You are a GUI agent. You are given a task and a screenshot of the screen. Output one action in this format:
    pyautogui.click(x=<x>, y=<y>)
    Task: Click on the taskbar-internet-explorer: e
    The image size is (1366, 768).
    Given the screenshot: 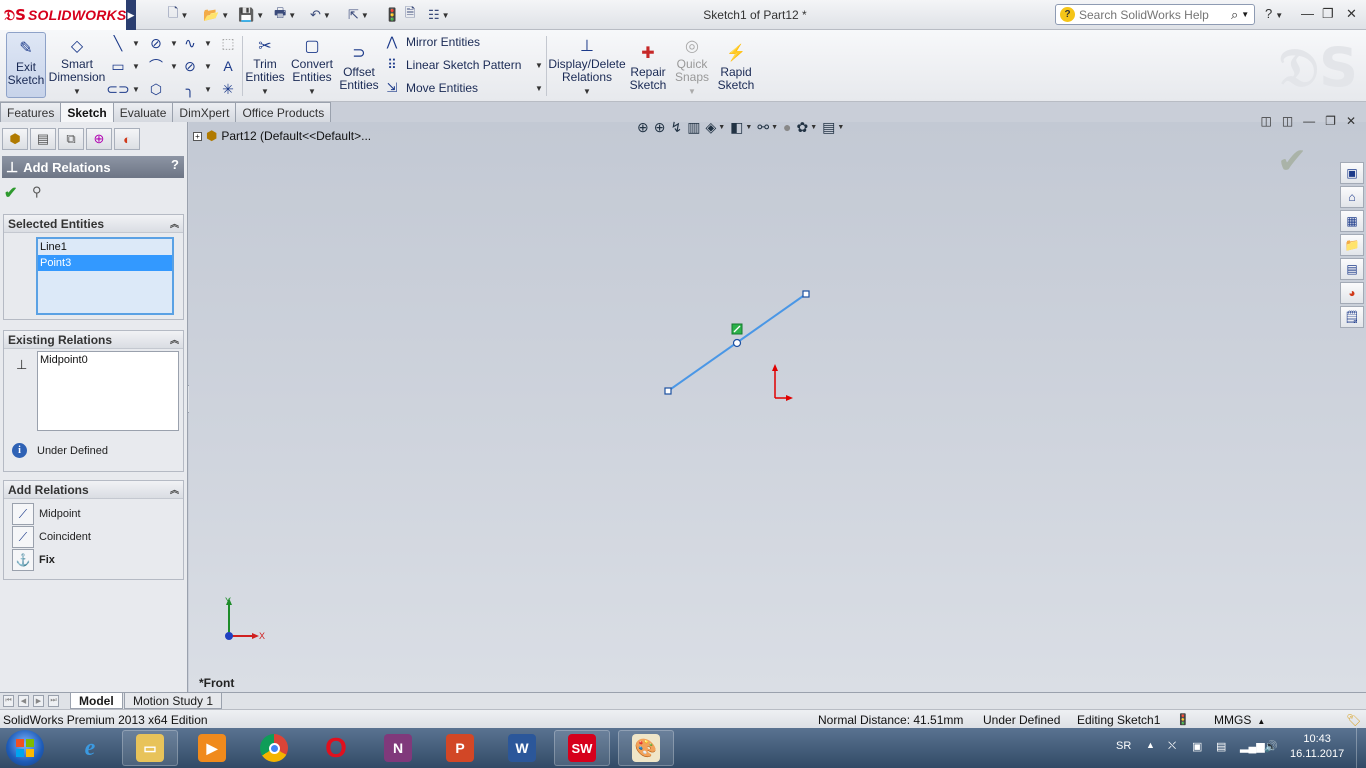 What is the action you would take?
    pyautogui.click(x=90, y=748)
    